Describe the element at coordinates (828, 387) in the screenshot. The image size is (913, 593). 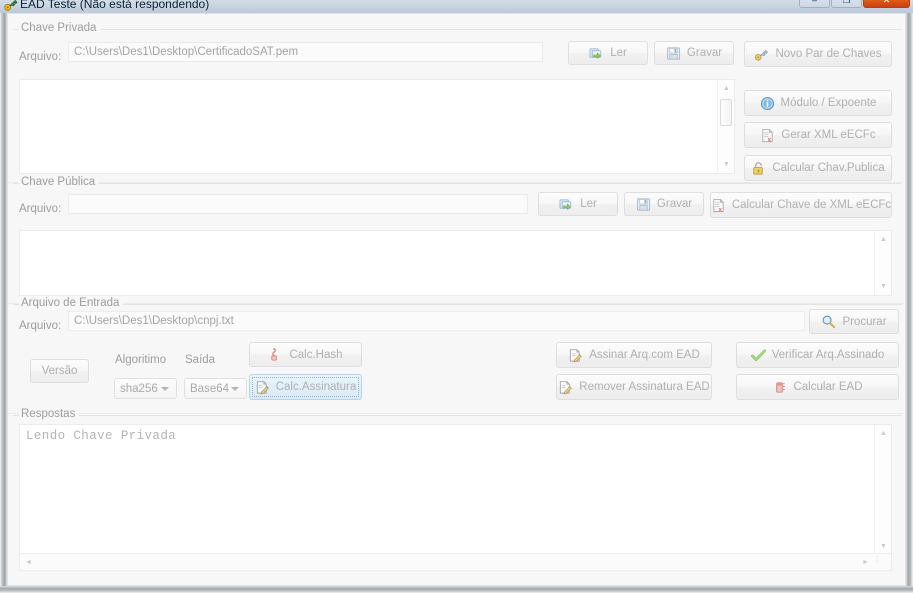
I see `calc-ead-label: Calcular EAD` at that location.